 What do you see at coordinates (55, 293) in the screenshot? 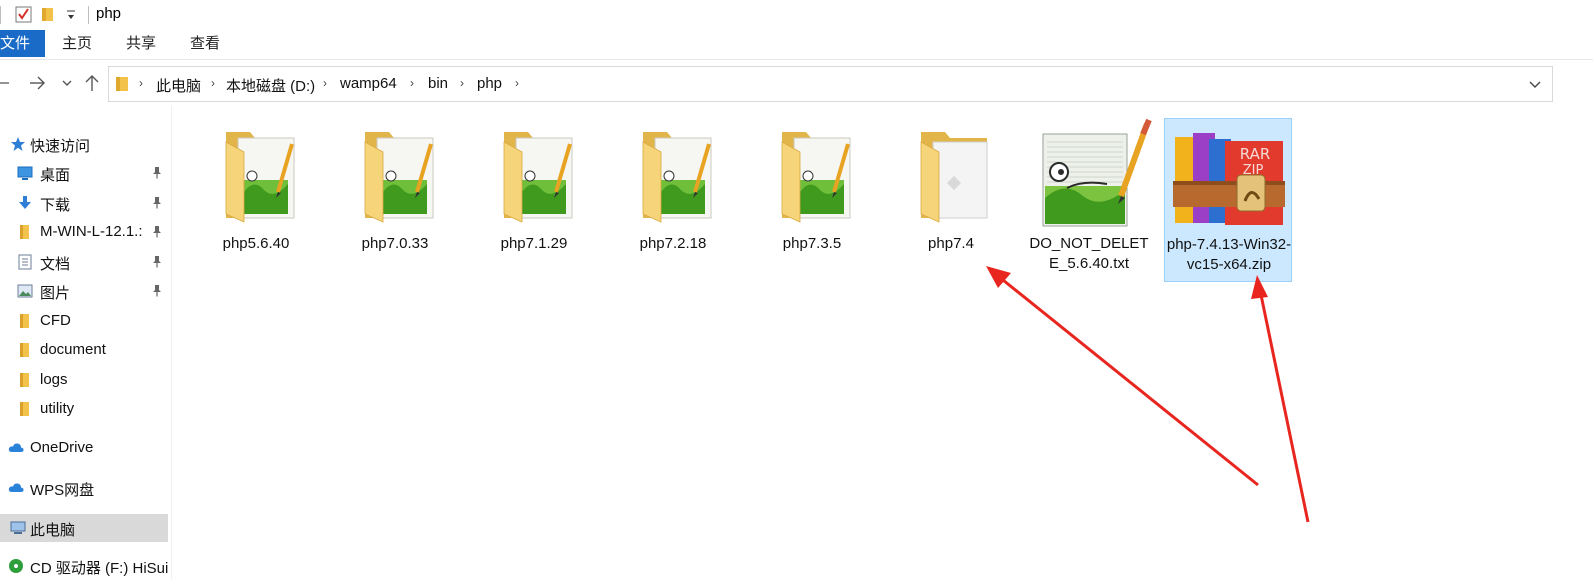
I see `sidebar-item-label: 图片` at bounding box center [55, 293].